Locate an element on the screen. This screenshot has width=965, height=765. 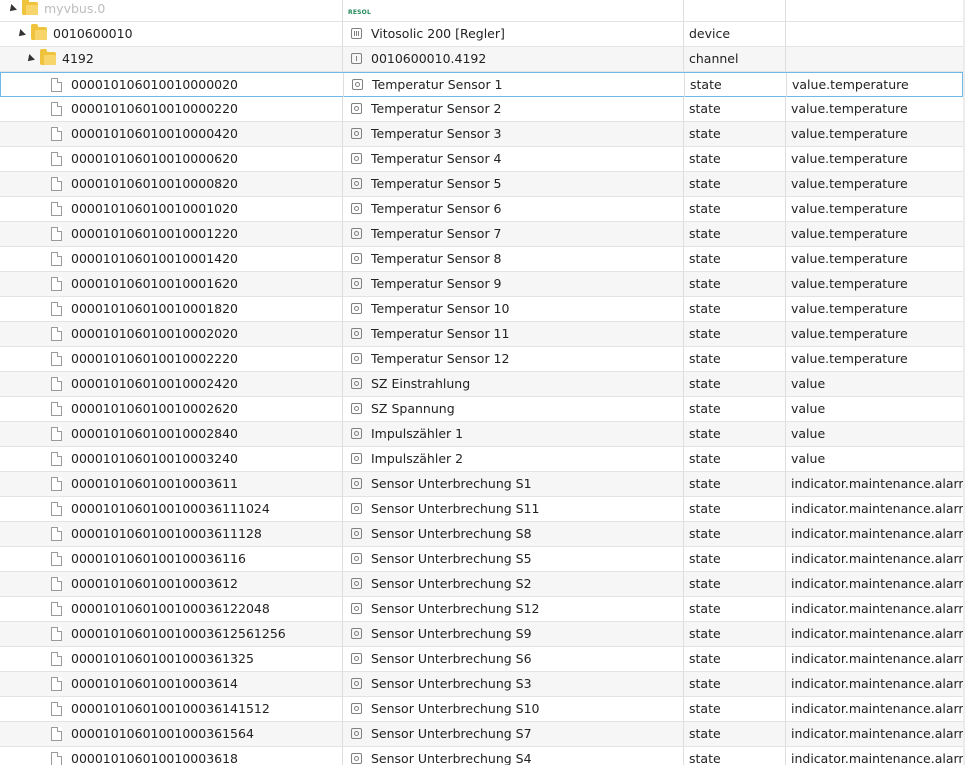
state-id: 000010106010010000420 is located at coordinates (155, 133).